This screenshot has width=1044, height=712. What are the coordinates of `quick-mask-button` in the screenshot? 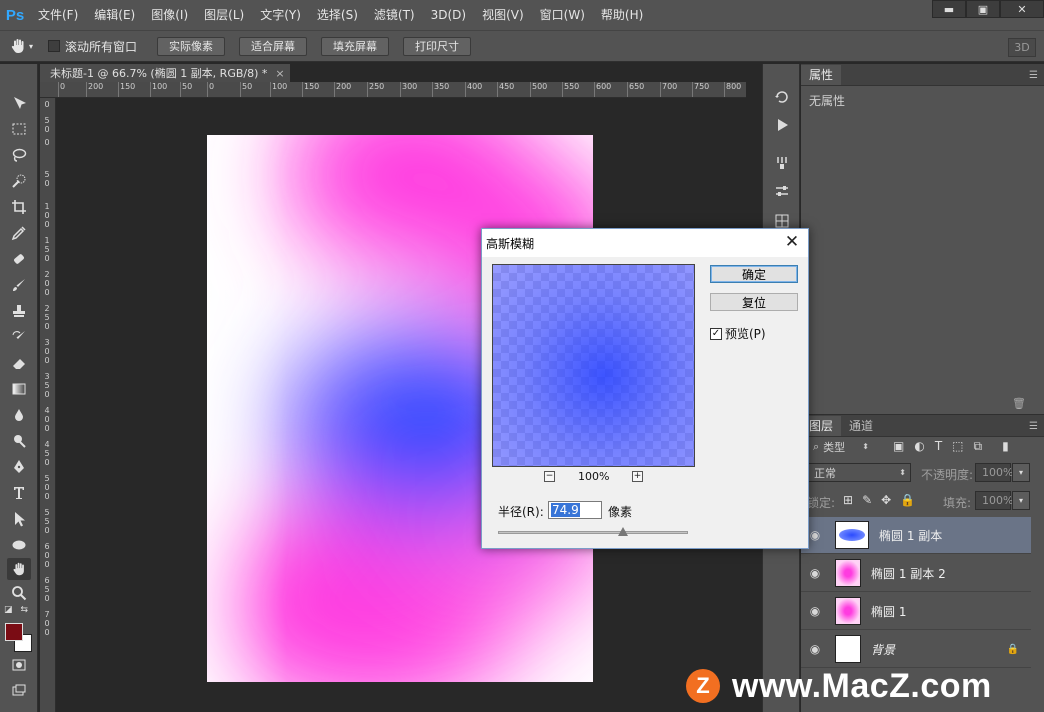 It's located at (19, 665).